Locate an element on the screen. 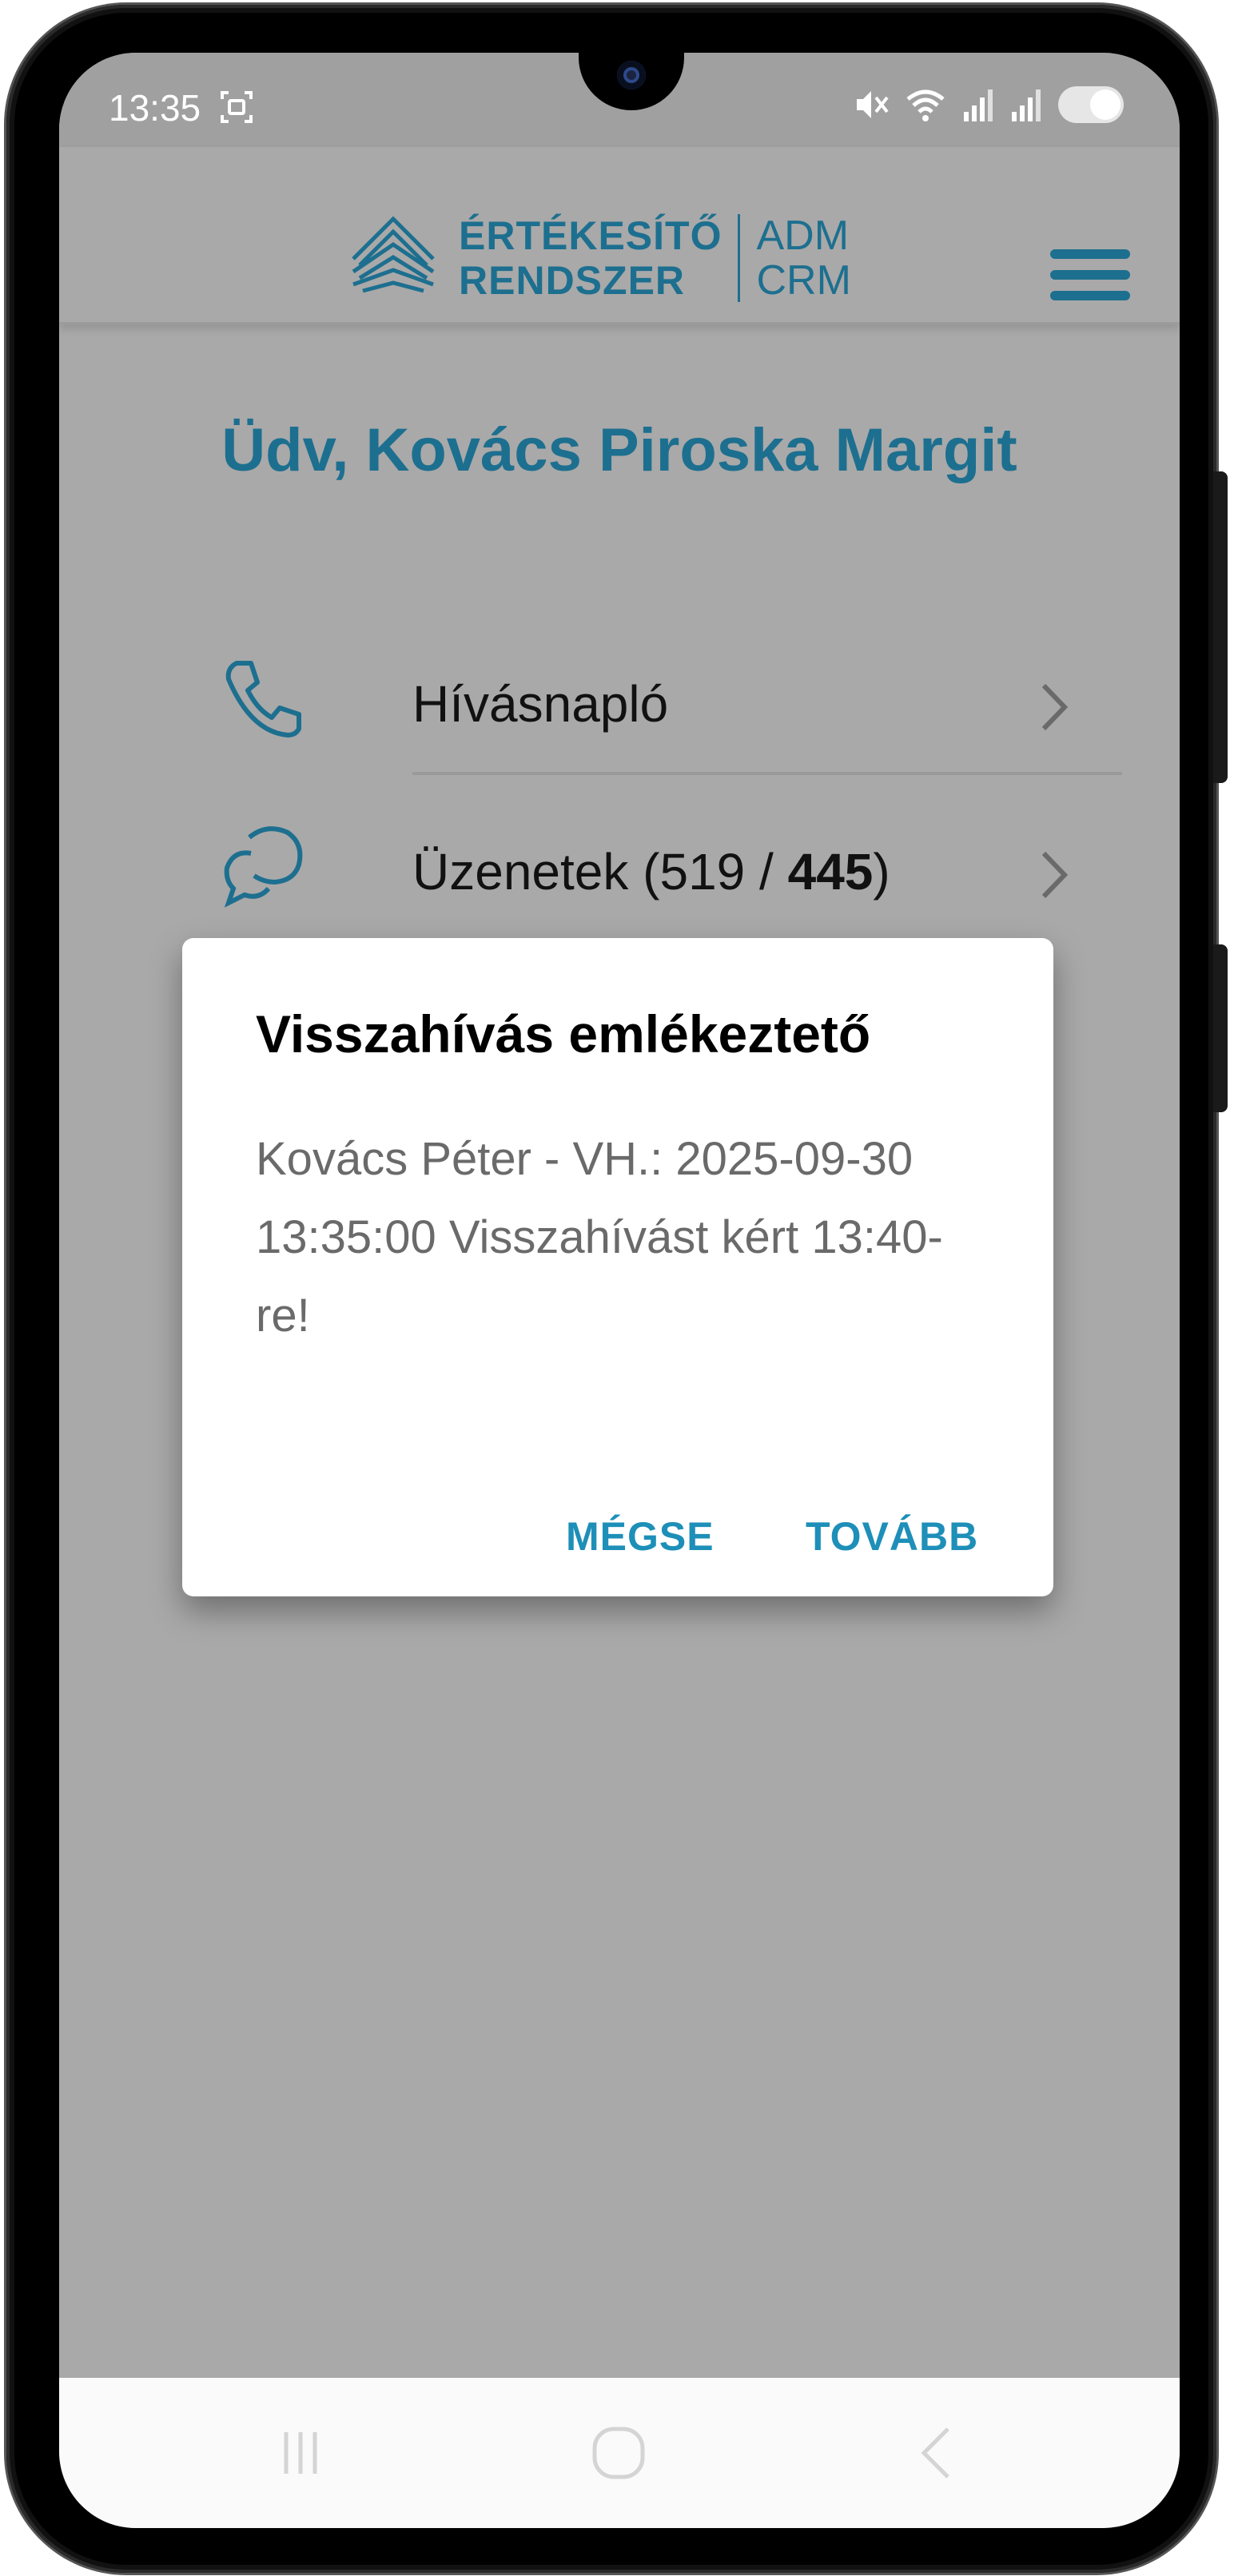 This screenshot has height=2576, width=1234. home-icon is located at coordinates (619, 2453).